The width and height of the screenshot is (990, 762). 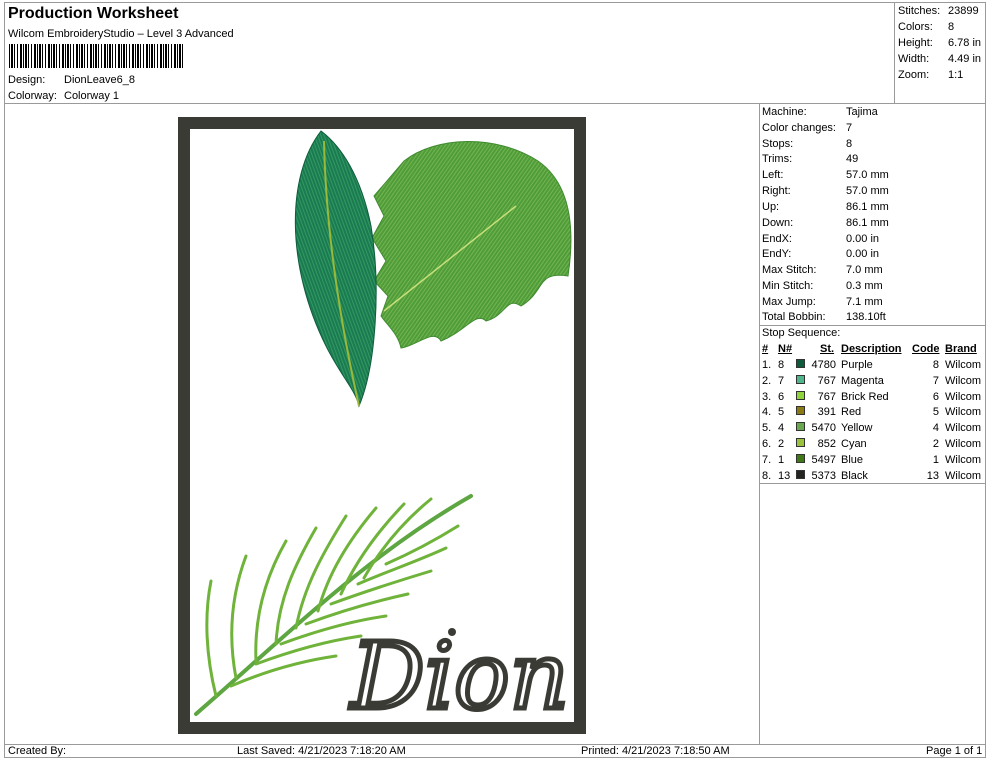 I want to click on cell-num: 2., so click(x=767, y=380).